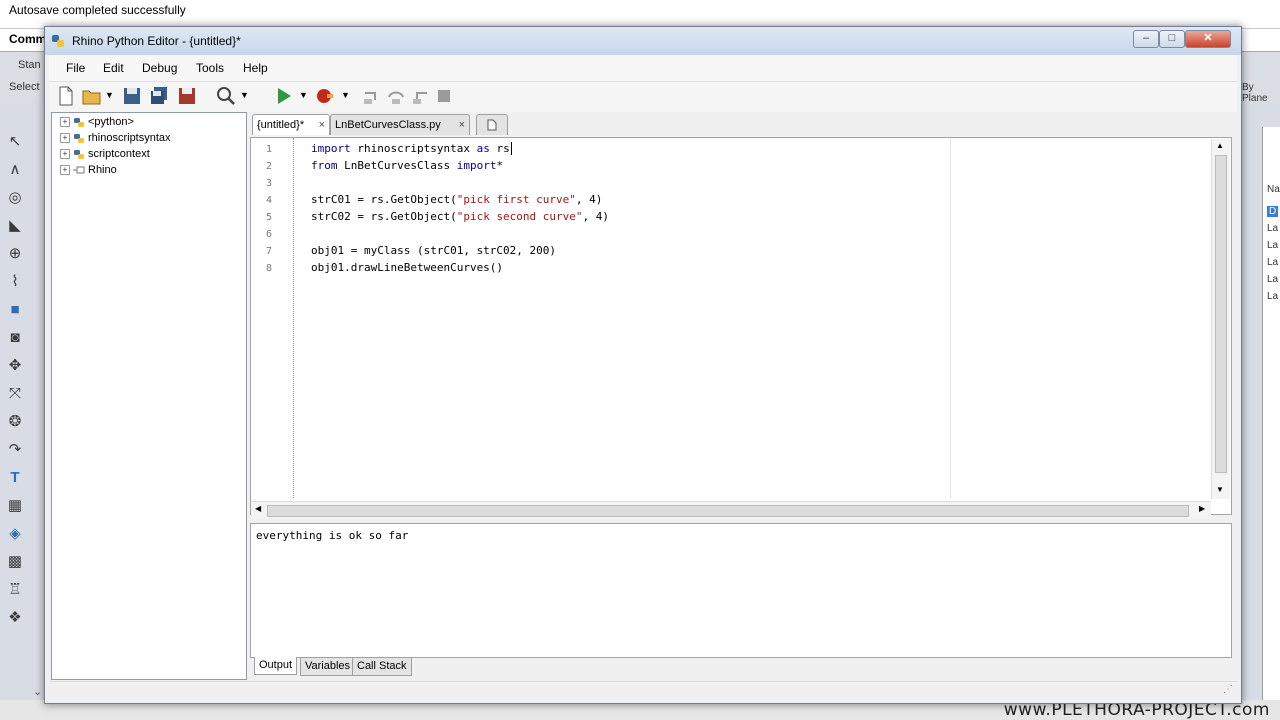  Describe the element at coordinates (1172, 39) in the screenshot. I see `maximize-button: □` at that location.